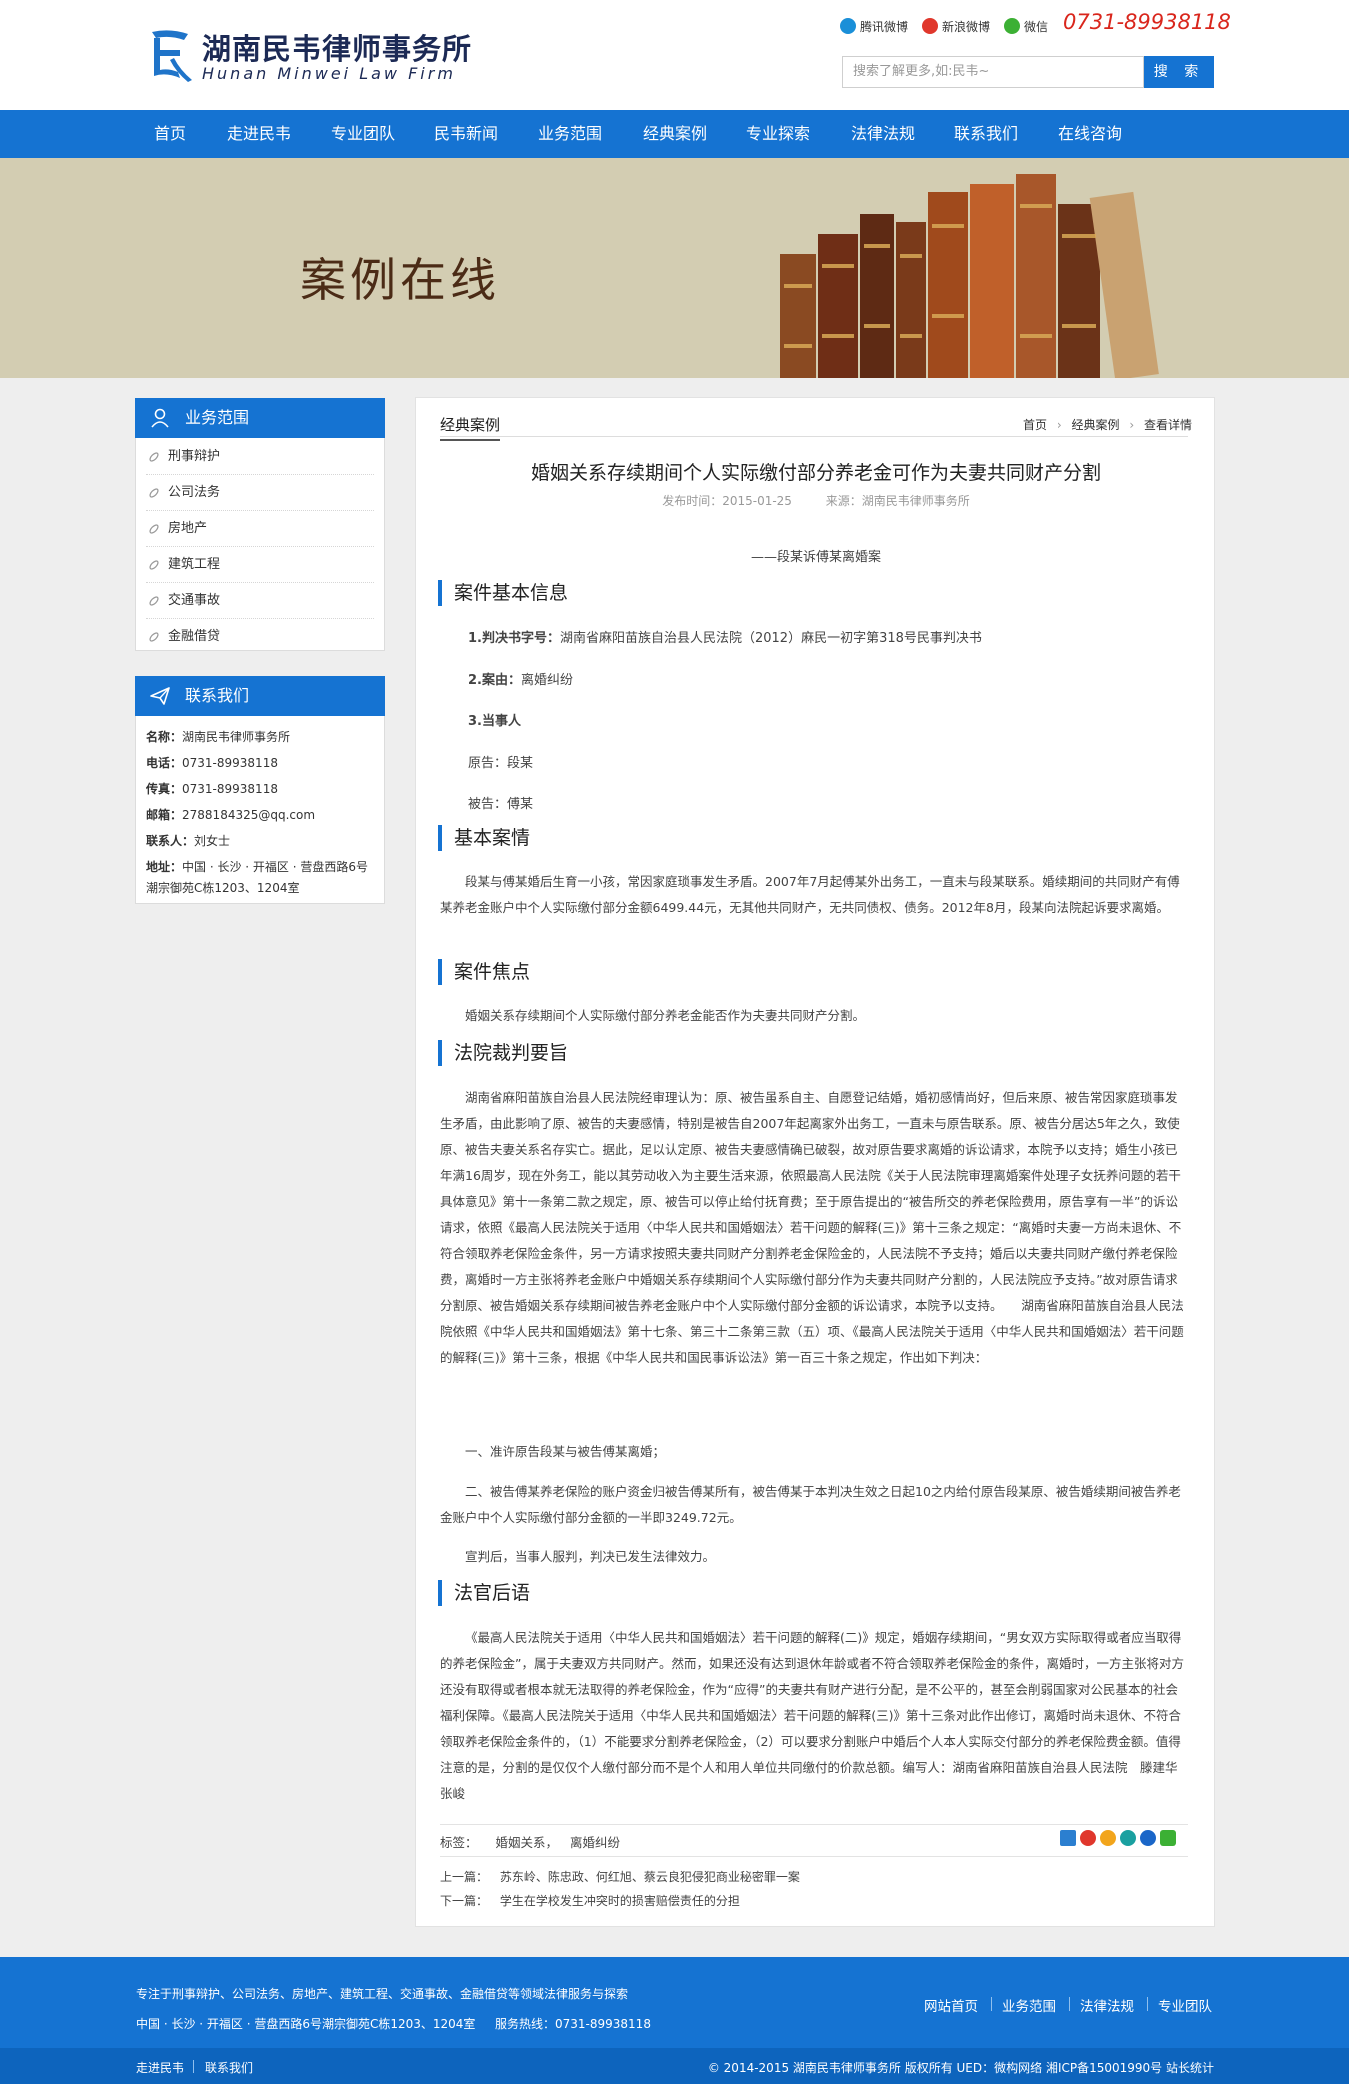 The image size is (1349, 2084). I want to click on sina-weibo-link: 新浪微博, so click(956, 26).